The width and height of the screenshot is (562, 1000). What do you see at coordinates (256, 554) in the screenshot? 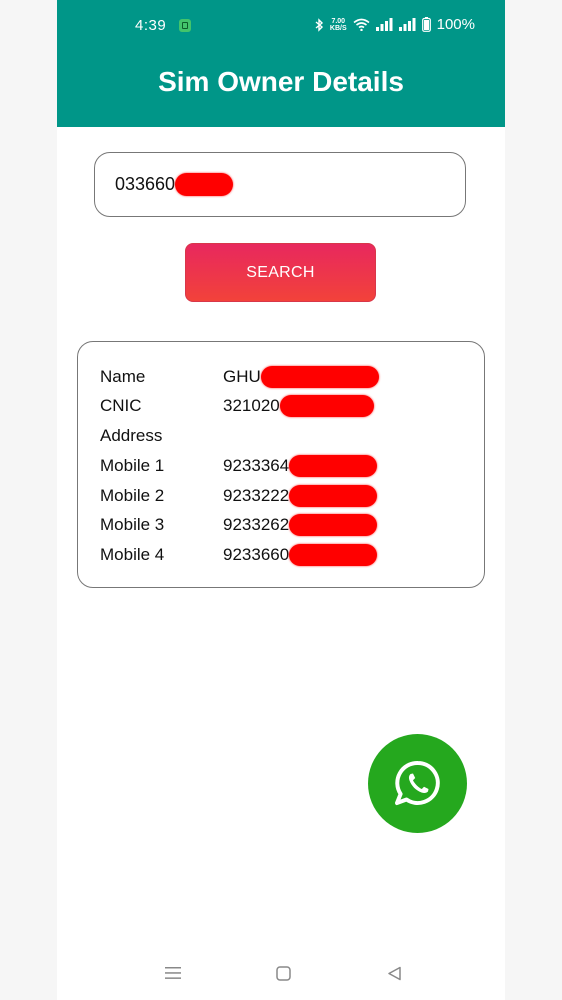
I see `detail-value-text: 9233660` at bounding box center [256, 554].